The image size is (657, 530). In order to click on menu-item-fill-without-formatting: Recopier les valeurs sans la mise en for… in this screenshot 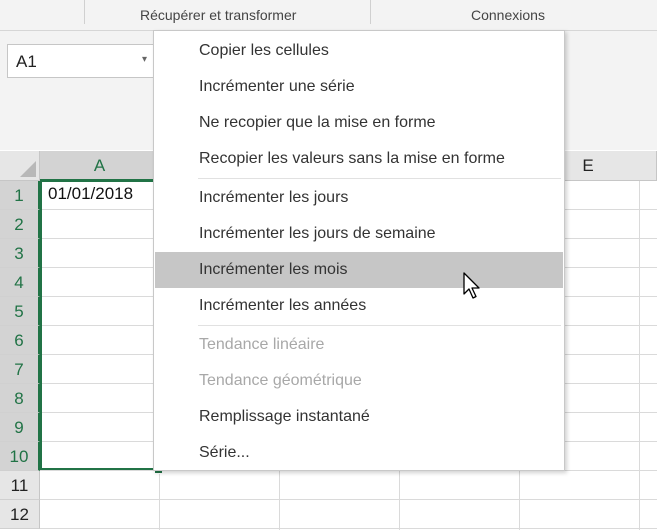, I will do `click(359, 159)`.